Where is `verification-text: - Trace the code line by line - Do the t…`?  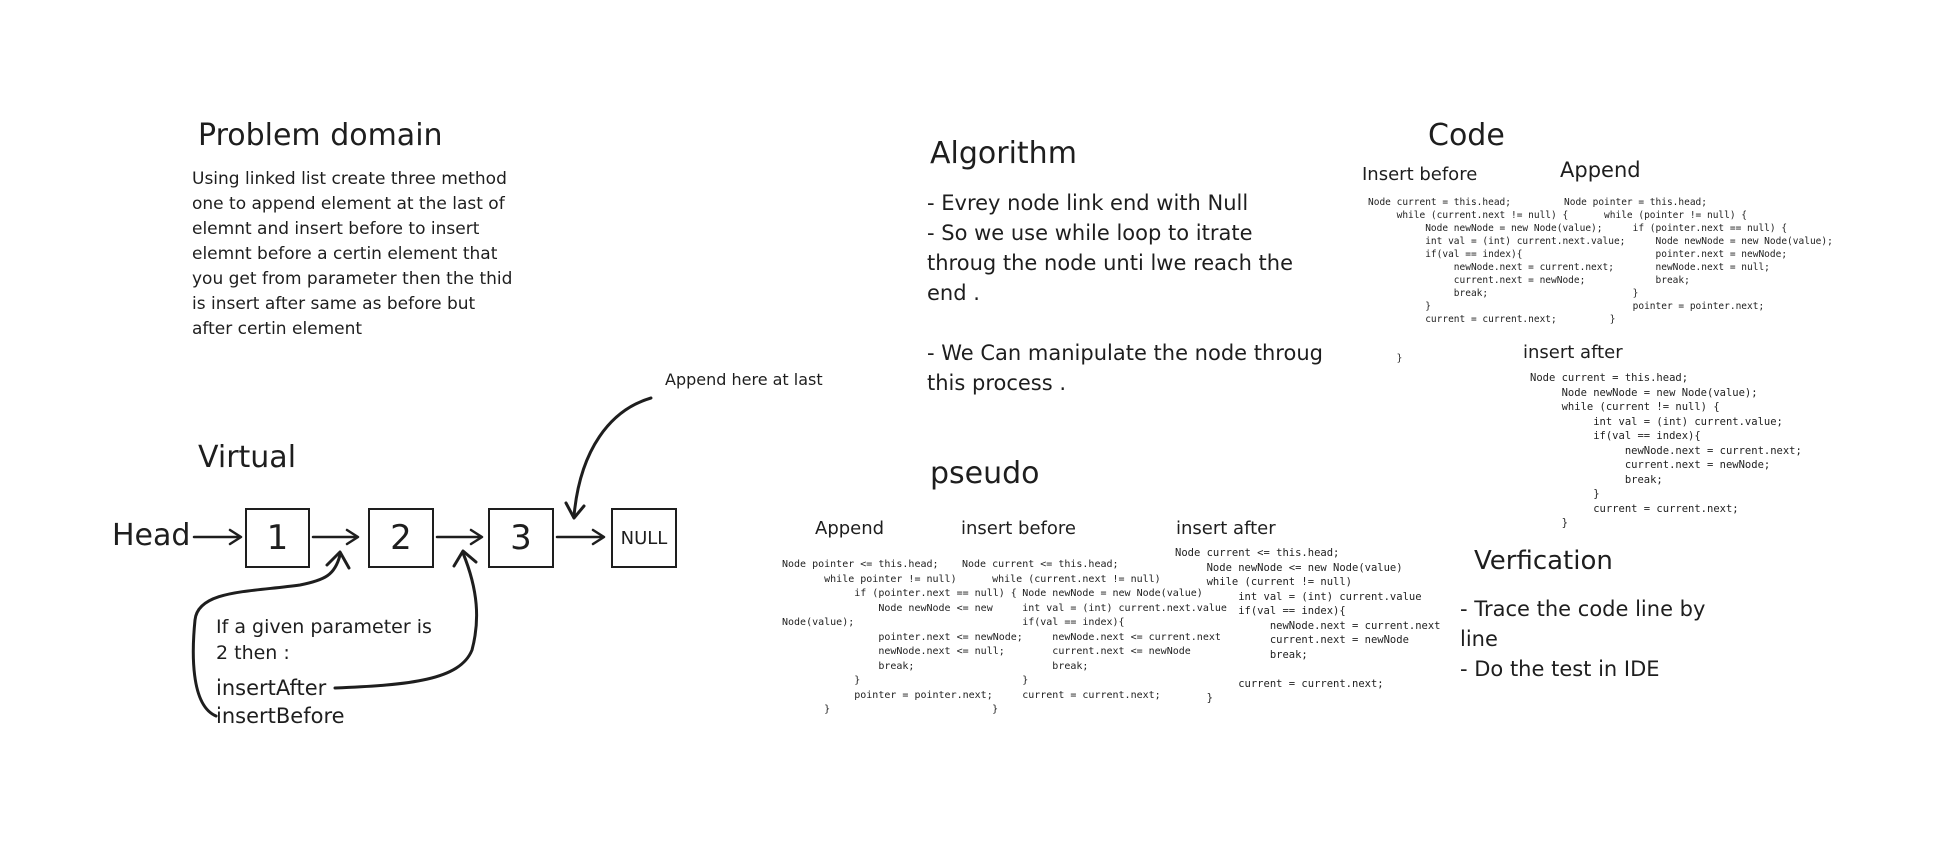 verification-text: - Trace the code line by line - Do the t… is located at coordinates (1582, 639).